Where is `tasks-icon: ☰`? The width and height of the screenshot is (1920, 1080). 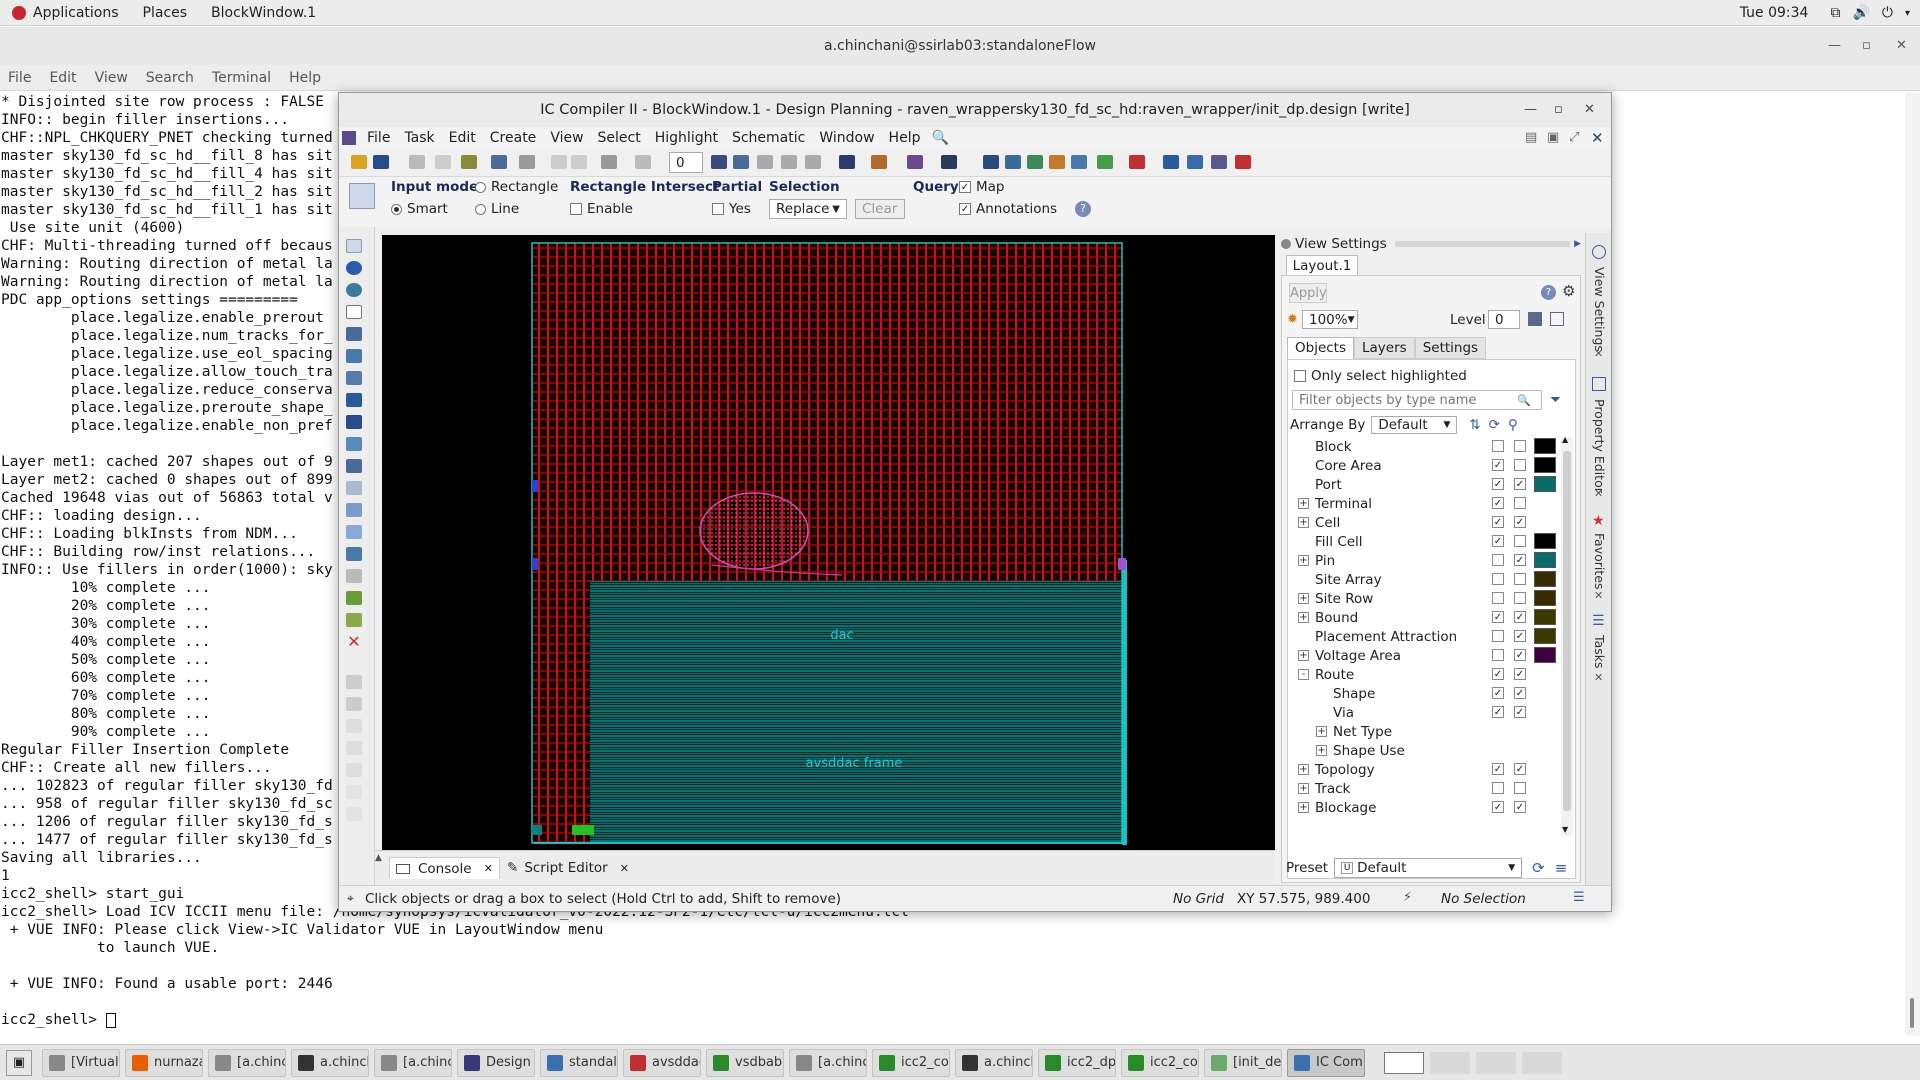
tasks-icon: ☰ is located at coordinates (1598, 621).